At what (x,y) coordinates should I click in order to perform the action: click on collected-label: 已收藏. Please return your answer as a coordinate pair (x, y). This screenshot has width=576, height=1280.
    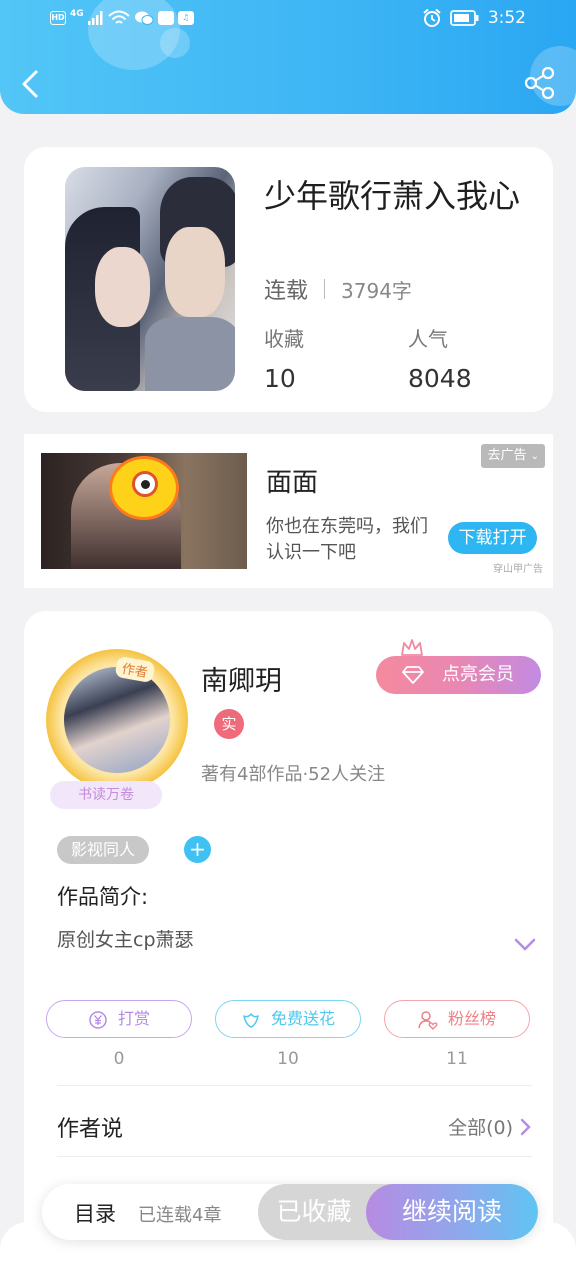
    Looking at the image, I should click on (314, 1211).